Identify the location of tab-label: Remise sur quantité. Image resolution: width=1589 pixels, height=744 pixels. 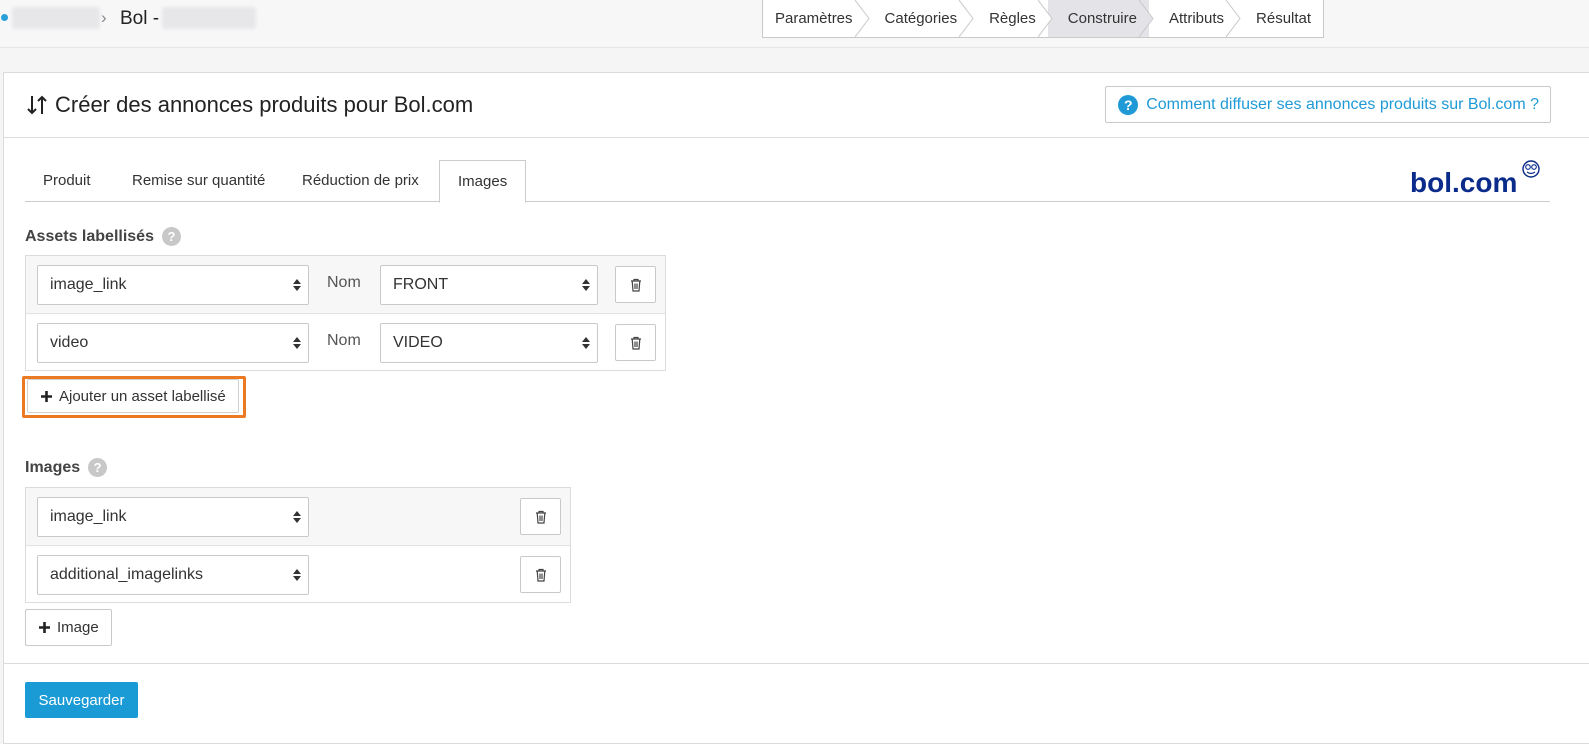
(199, 180).